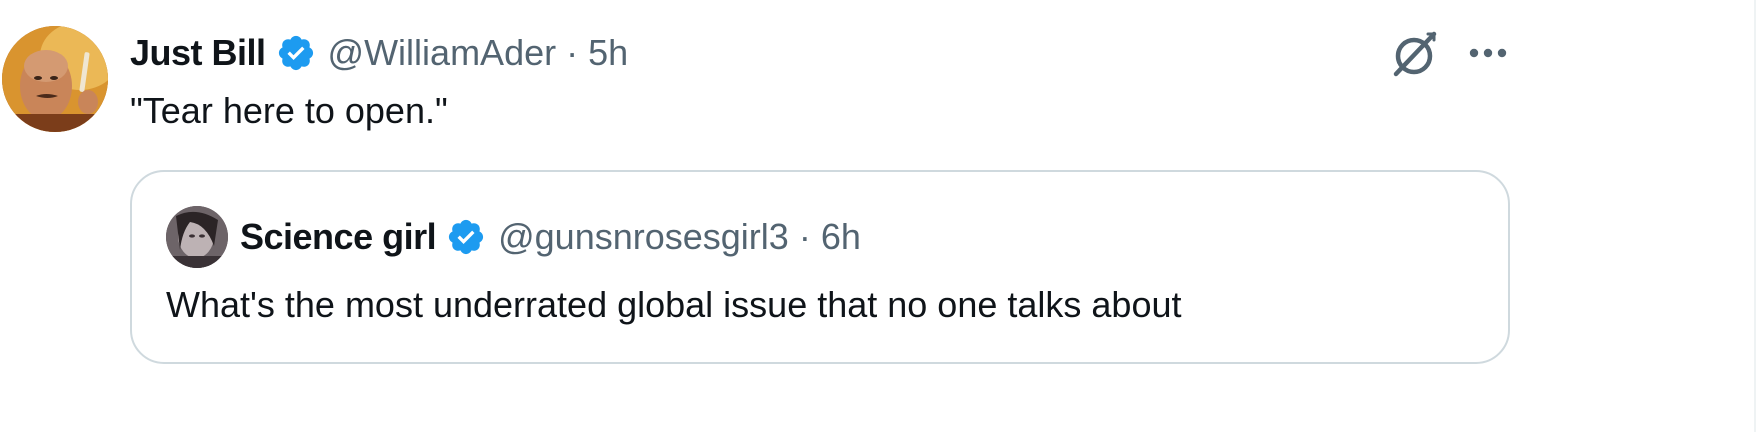 The image size is (1762, 432). What do you see at coordinates (296, 53) in the screenshot?
I see `verified-badge-icon` at bounding box center [296, 53].